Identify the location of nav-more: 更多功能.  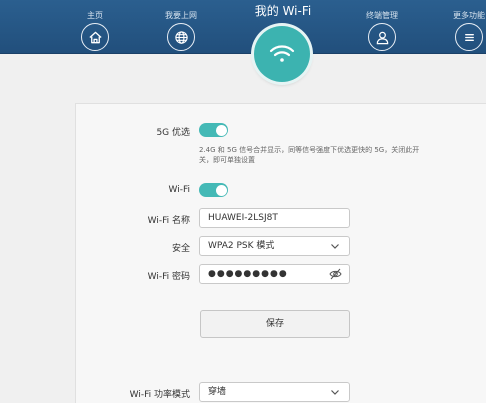
(463, 27).